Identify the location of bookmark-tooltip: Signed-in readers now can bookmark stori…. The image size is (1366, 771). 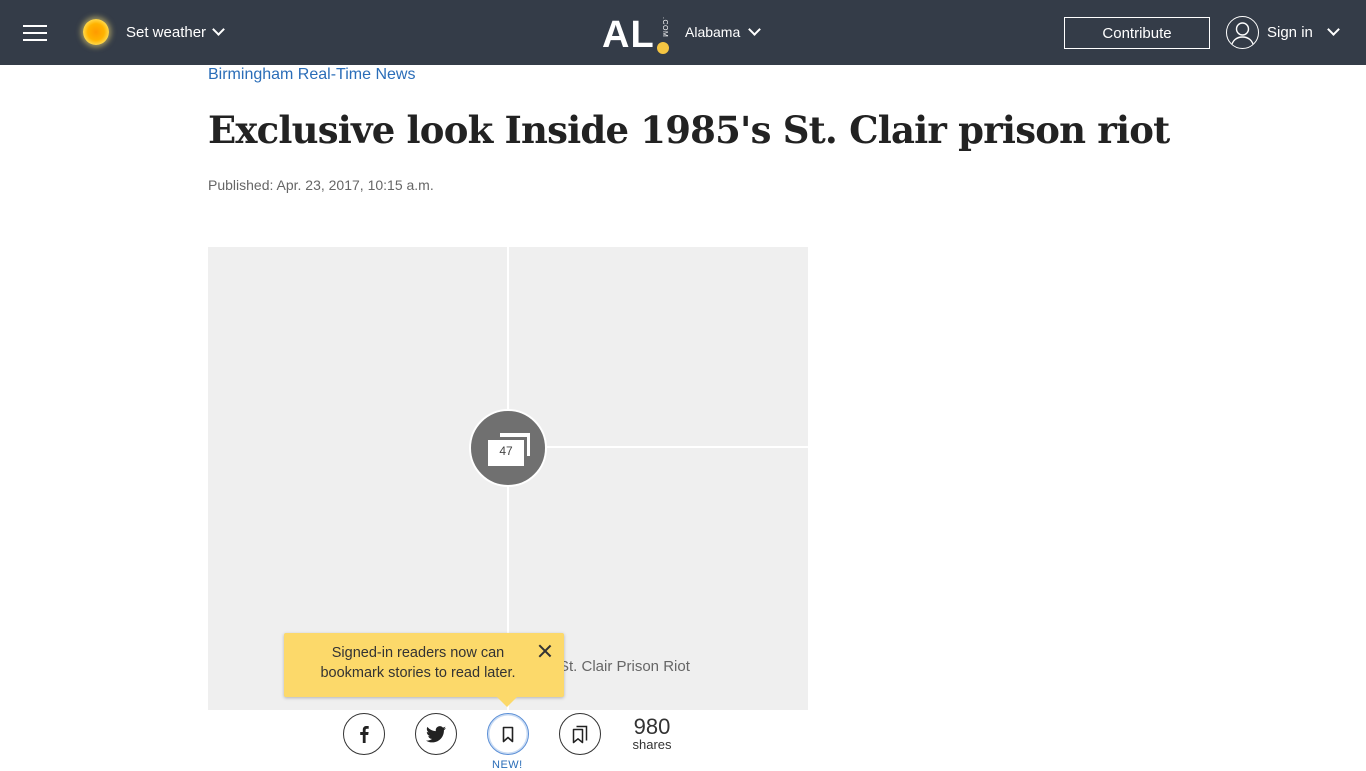
(424, 670).